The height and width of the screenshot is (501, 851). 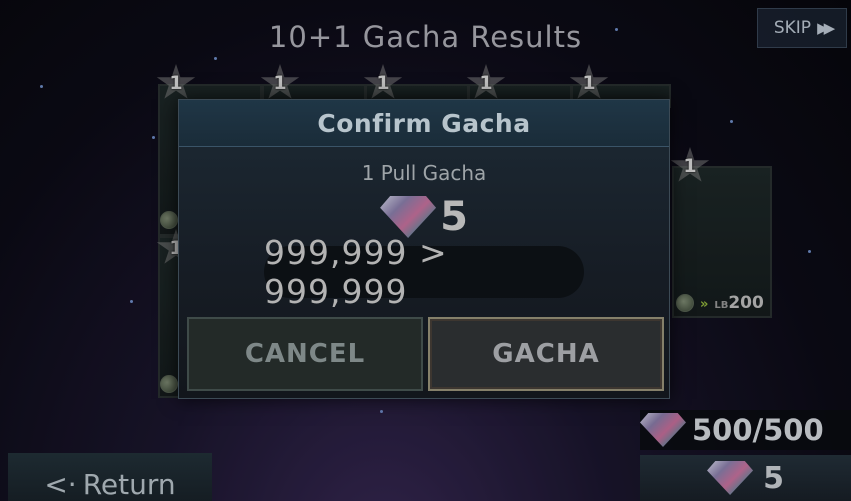 I want to click on gacha-confirm-button: GACHA, so click(x=546, y=354).